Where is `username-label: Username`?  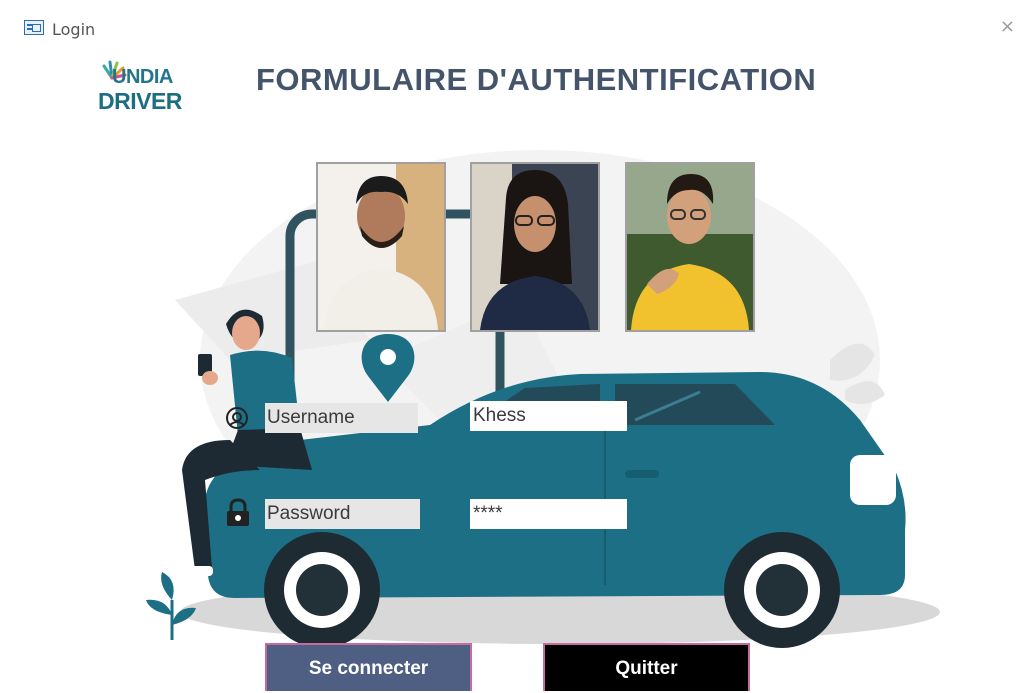
username-label: Username is located at coordinates (341, 418).